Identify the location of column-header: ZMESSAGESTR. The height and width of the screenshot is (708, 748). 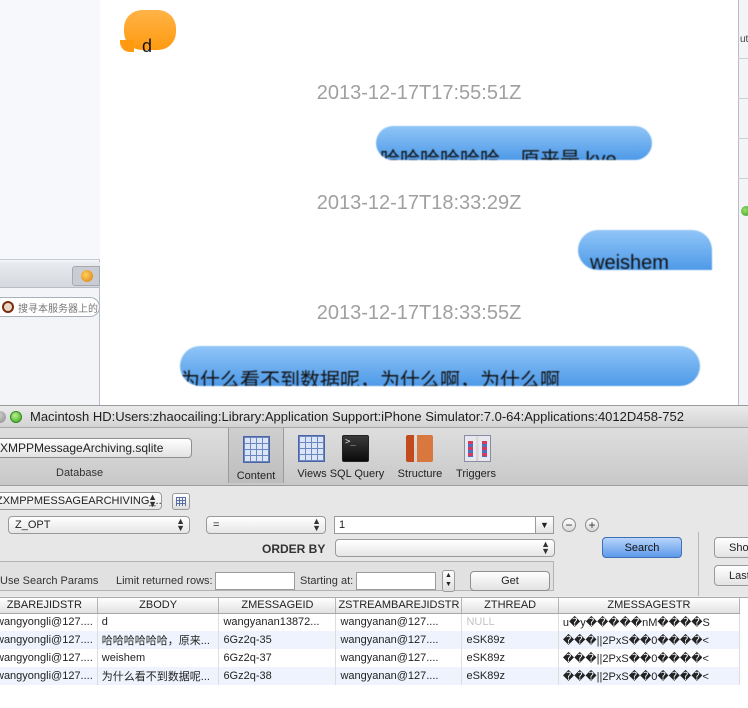
(649, 606).